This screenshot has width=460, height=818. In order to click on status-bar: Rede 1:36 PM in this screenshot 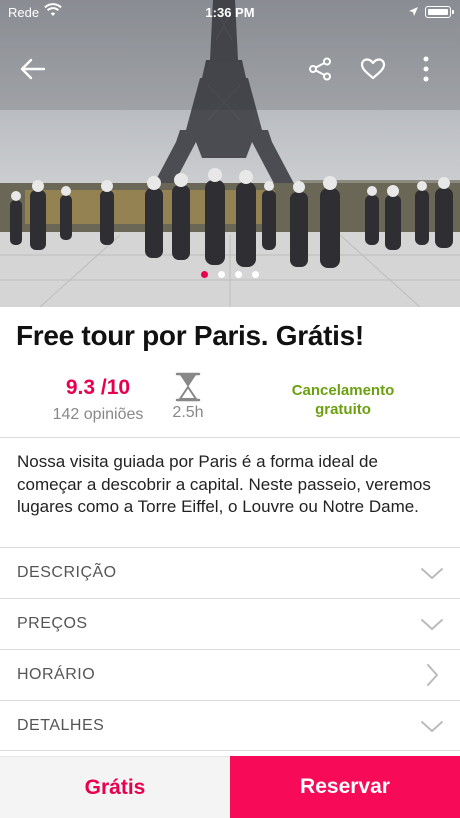, I will do `click(230, 12)`.